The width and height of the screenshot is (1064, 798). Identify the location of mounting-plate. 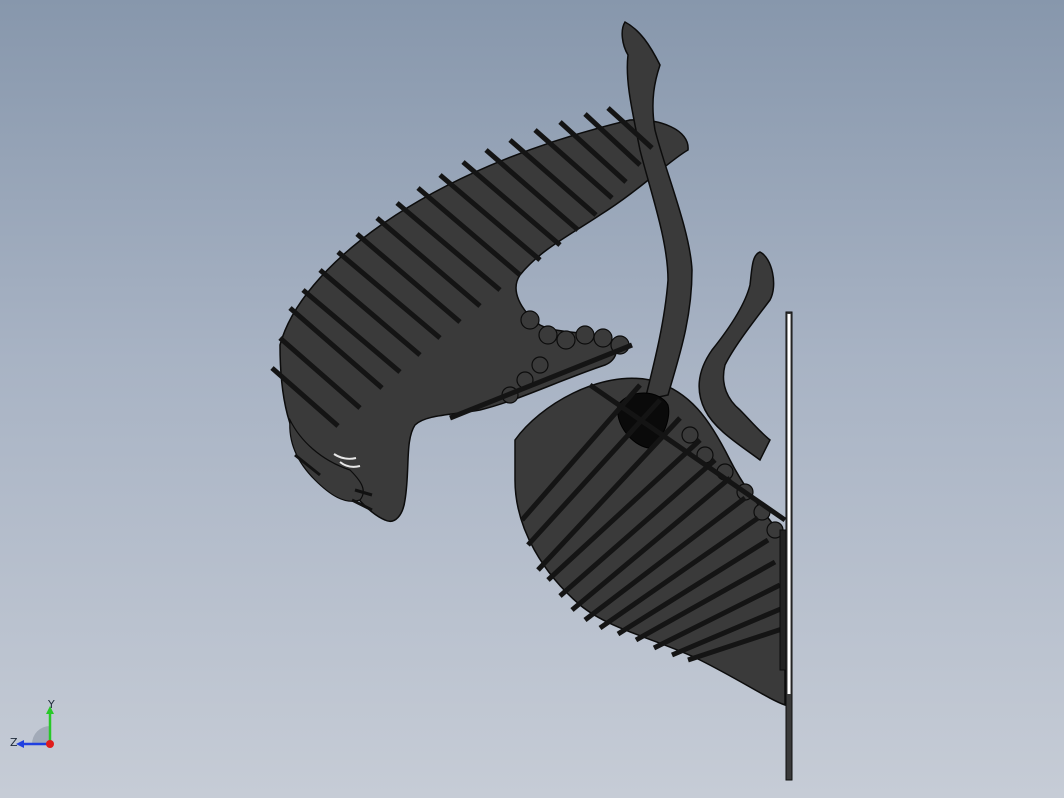
(786, 546).